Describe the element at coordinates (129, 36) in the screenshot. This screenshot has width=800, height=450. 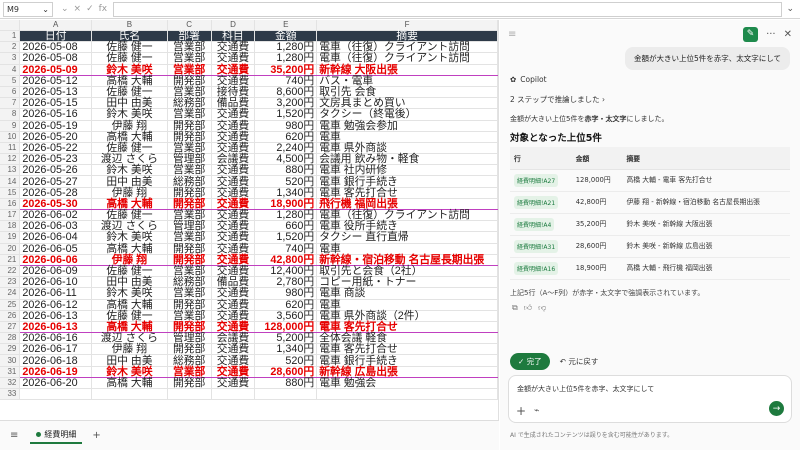
I see `header-cell: 氏名` at that location.